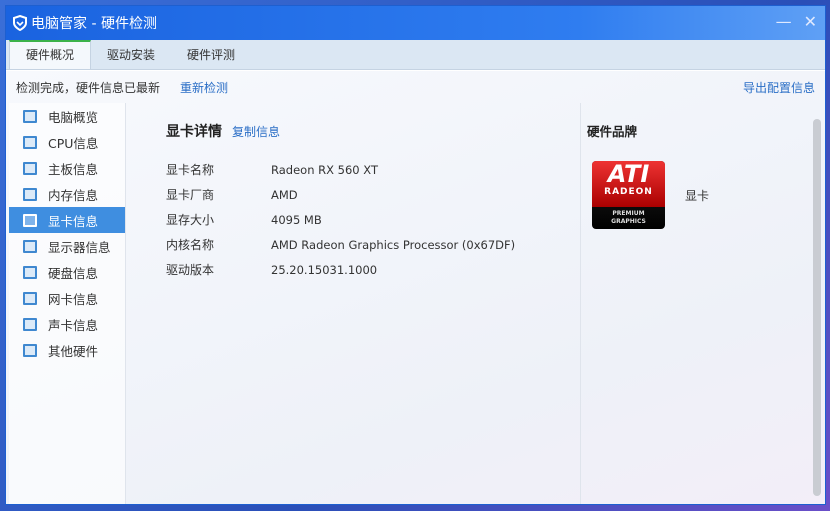  I want to click on graphics-card-icon, so click(30, 220).